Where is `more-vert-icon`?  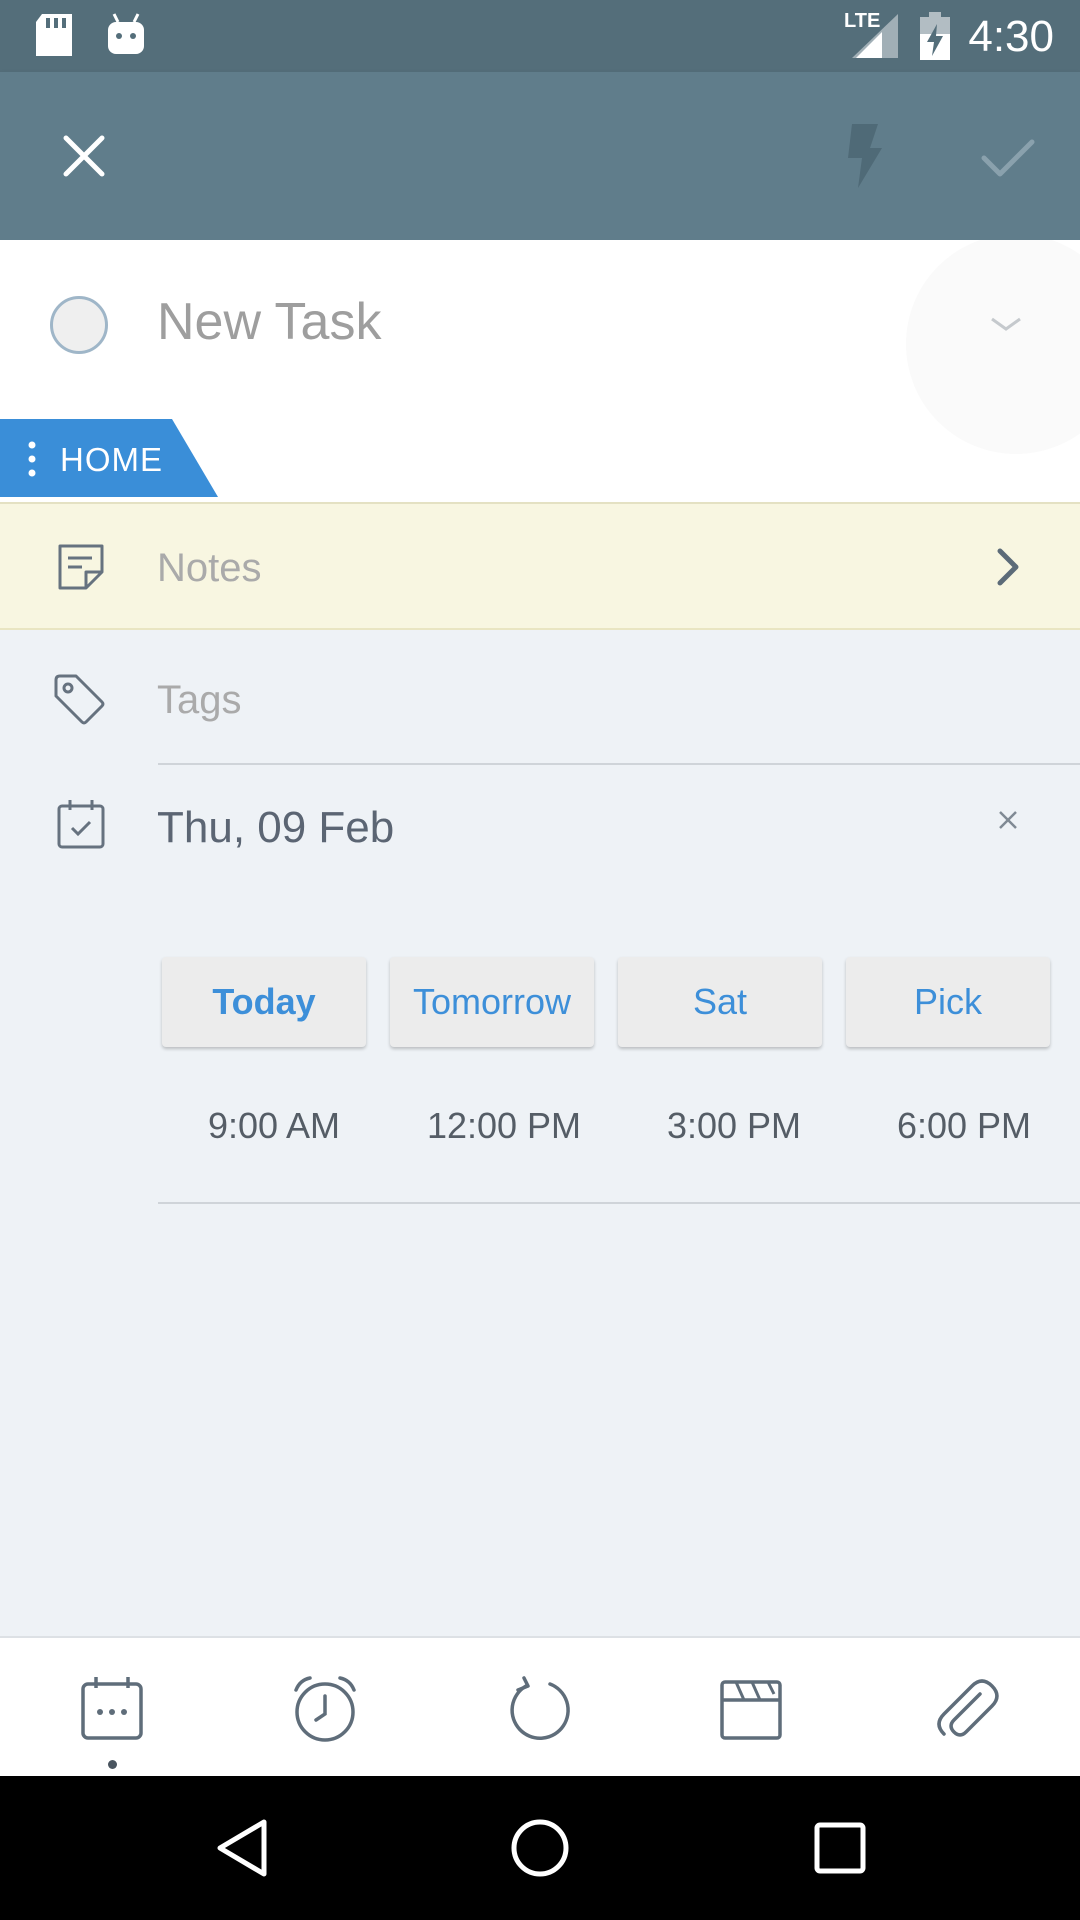
more-vert-icon is located at coordinates (32, 459).